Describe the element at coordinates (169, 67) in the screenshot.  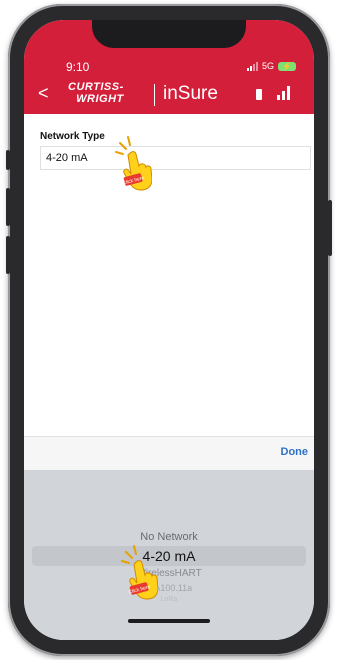
I see `app-header: 9:10 5G ⚡ < CURTISS- WRIGHT inSure` at that location.